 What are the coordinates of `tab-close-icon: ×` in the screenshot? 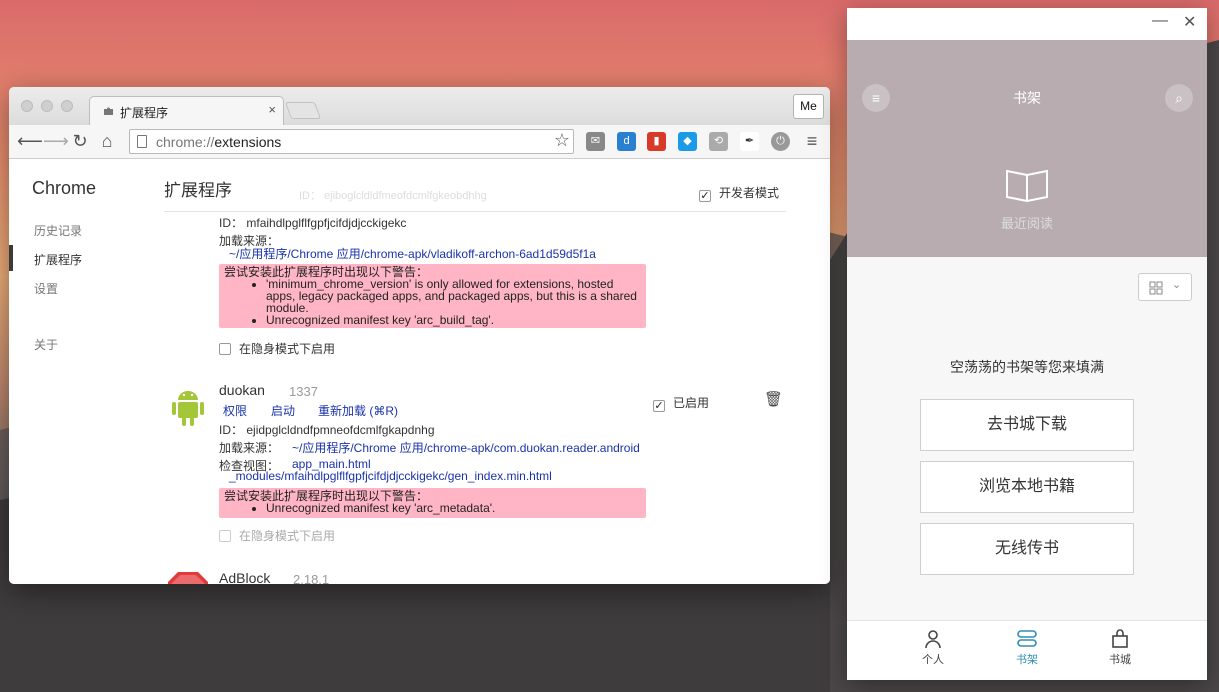 It's located at (272, 109).